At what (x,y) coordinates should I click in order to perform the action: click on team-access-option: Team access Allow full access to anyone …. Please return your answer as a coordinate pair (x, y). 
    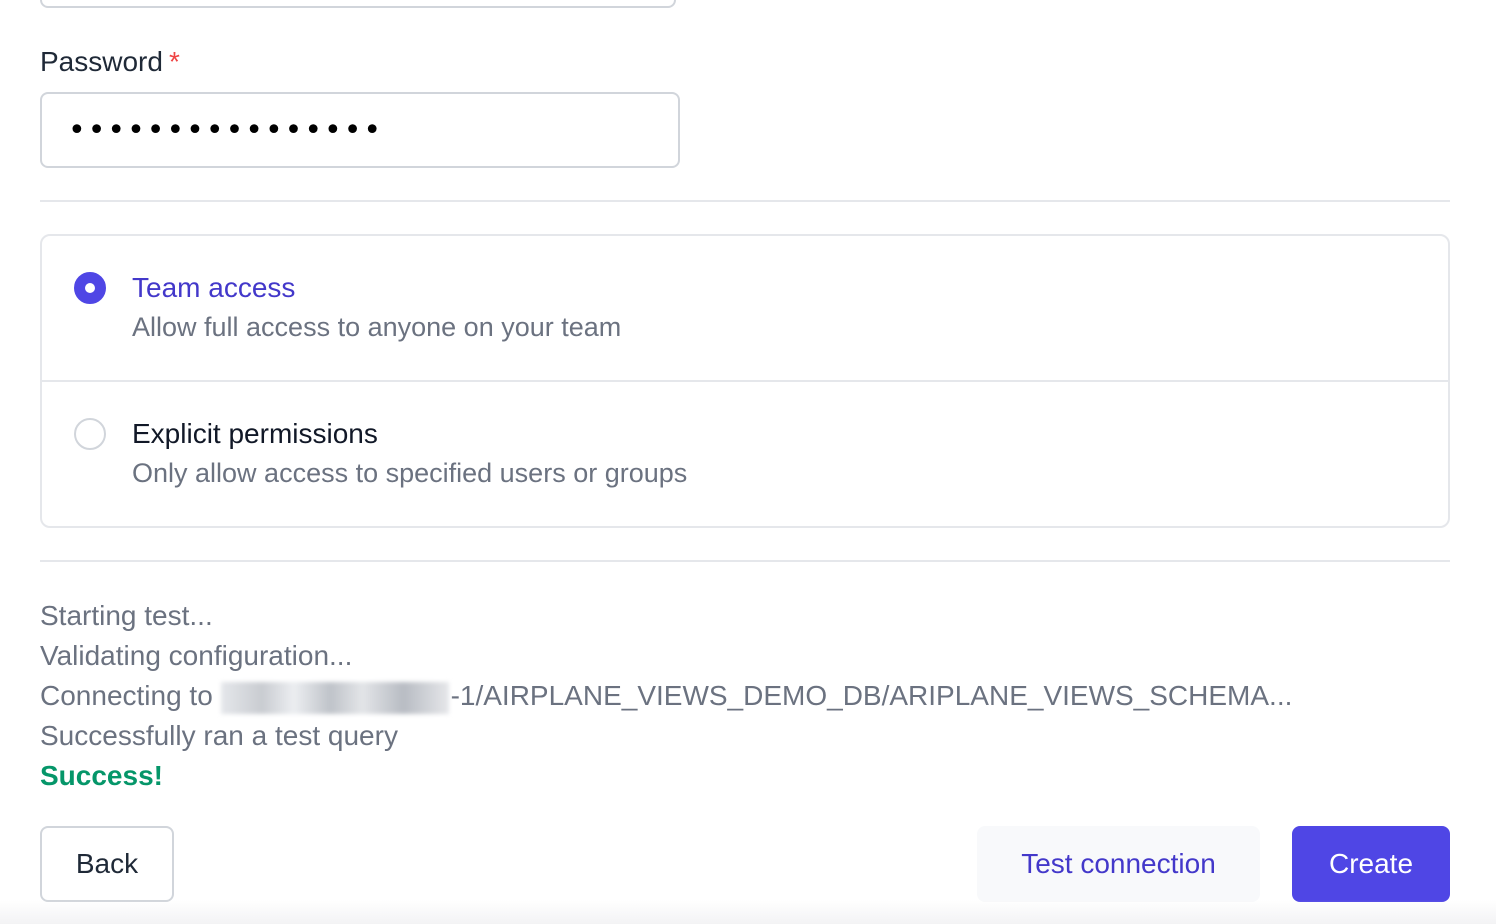
    Looking at the image, I should click on (745, 309).